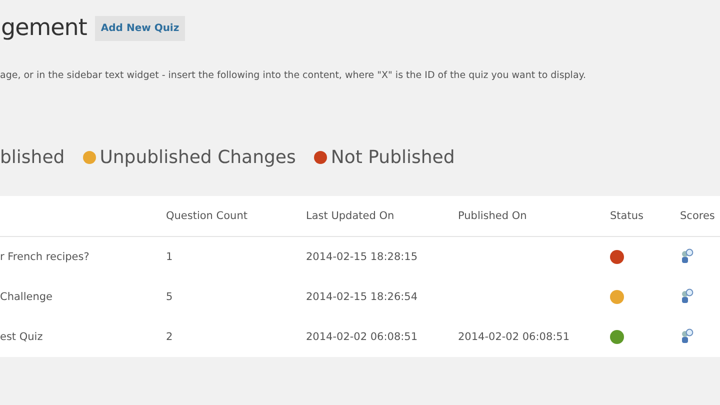 This screenshot has height=405, width=720. What do you see at coordinates (26, 297) in the screenshot?
I see `table-cell: Challenge` at bounding box center [26, 297].